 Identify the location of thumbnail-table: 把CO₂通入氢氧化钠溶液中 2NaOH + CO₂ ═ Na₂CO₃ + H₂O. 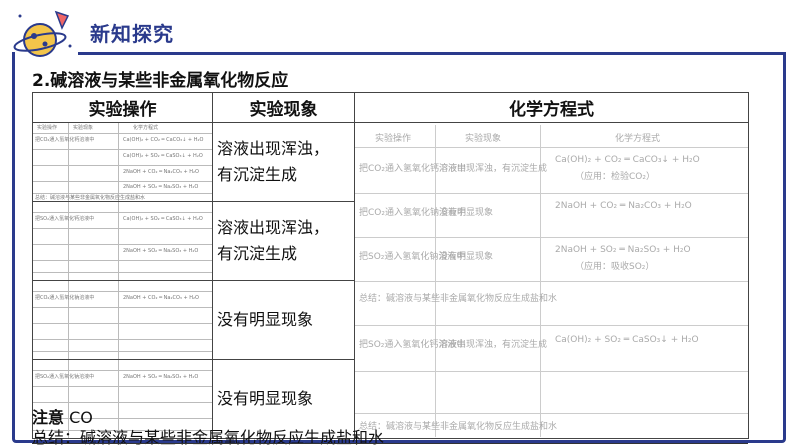
(122, 320).